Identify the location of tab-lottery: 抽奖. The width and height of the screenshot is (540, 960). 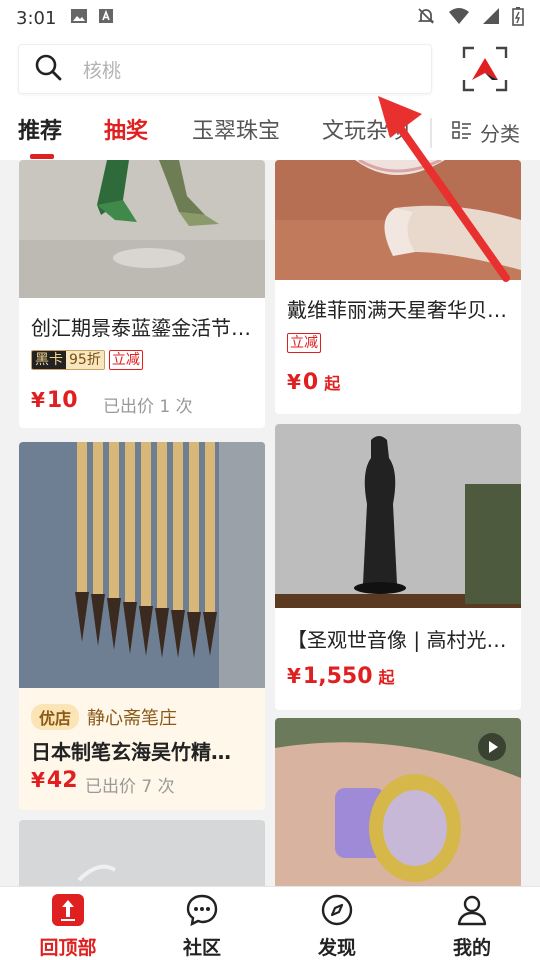
(126, 132).